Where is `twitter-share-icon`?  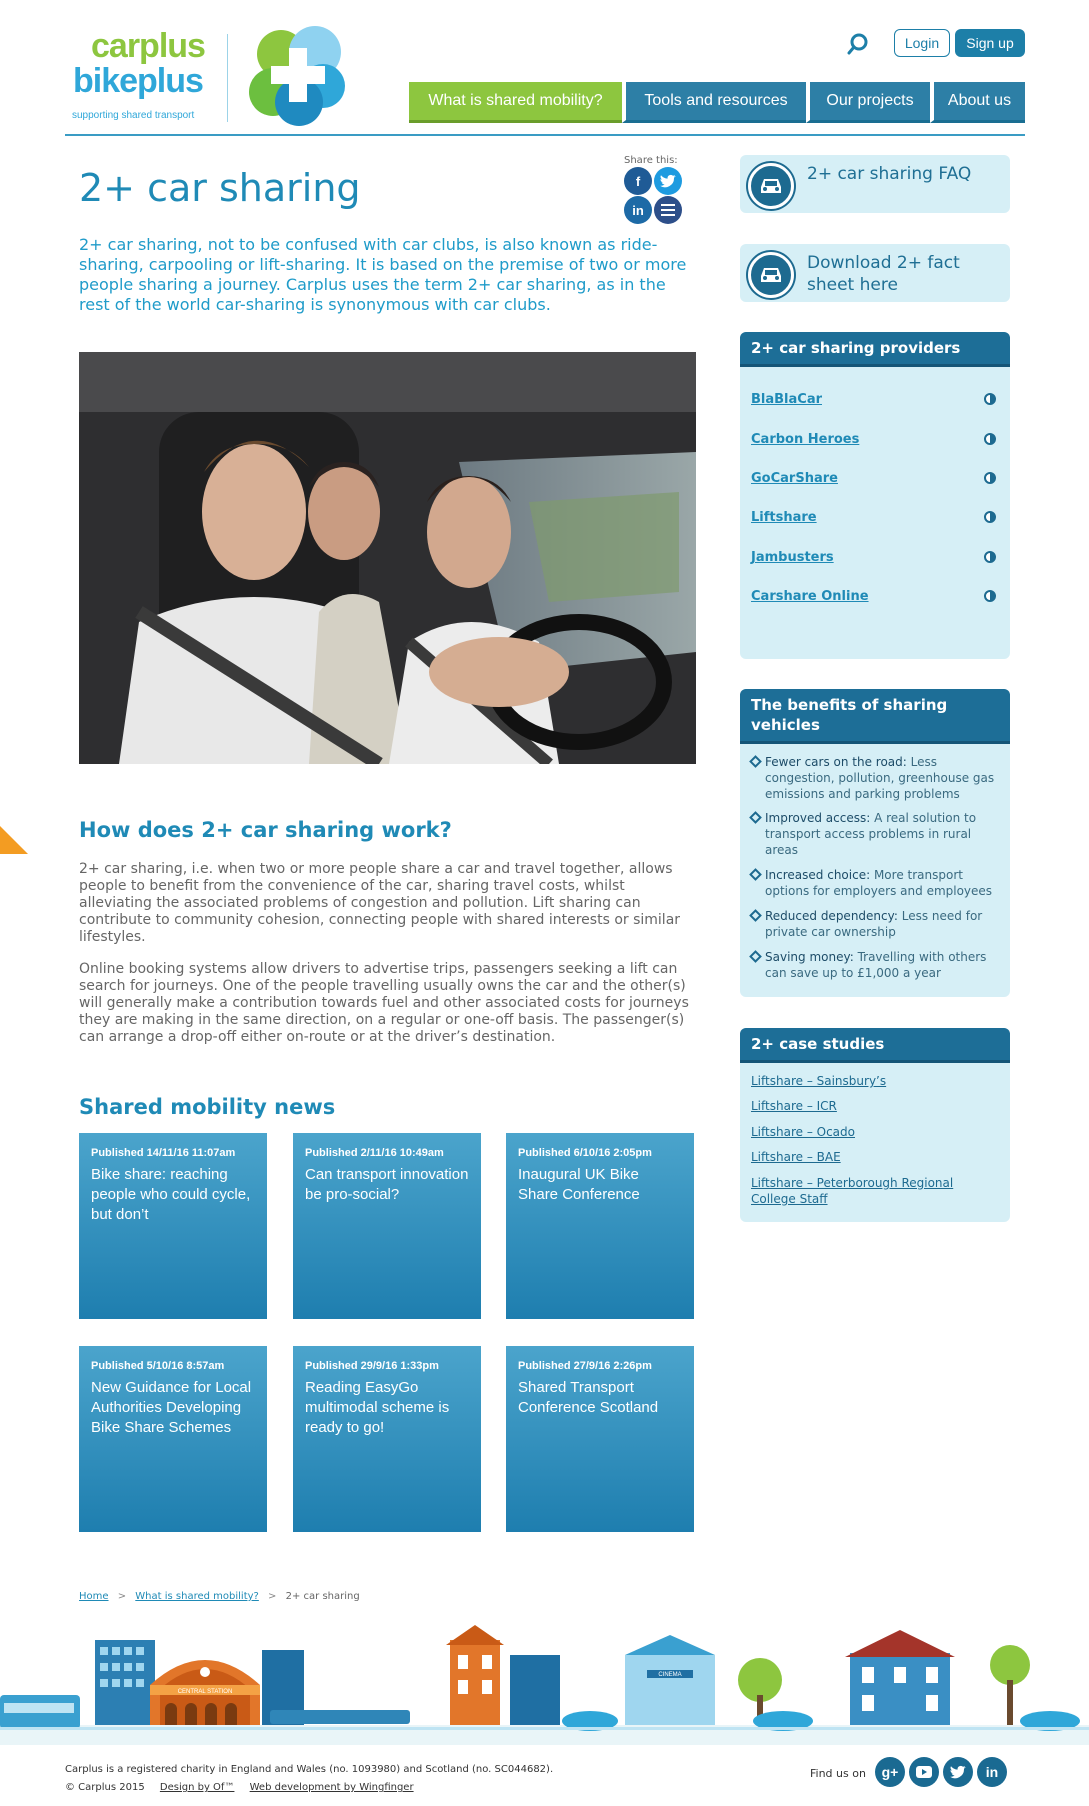
twitter-share-icon is located at coordinates (668, 181).